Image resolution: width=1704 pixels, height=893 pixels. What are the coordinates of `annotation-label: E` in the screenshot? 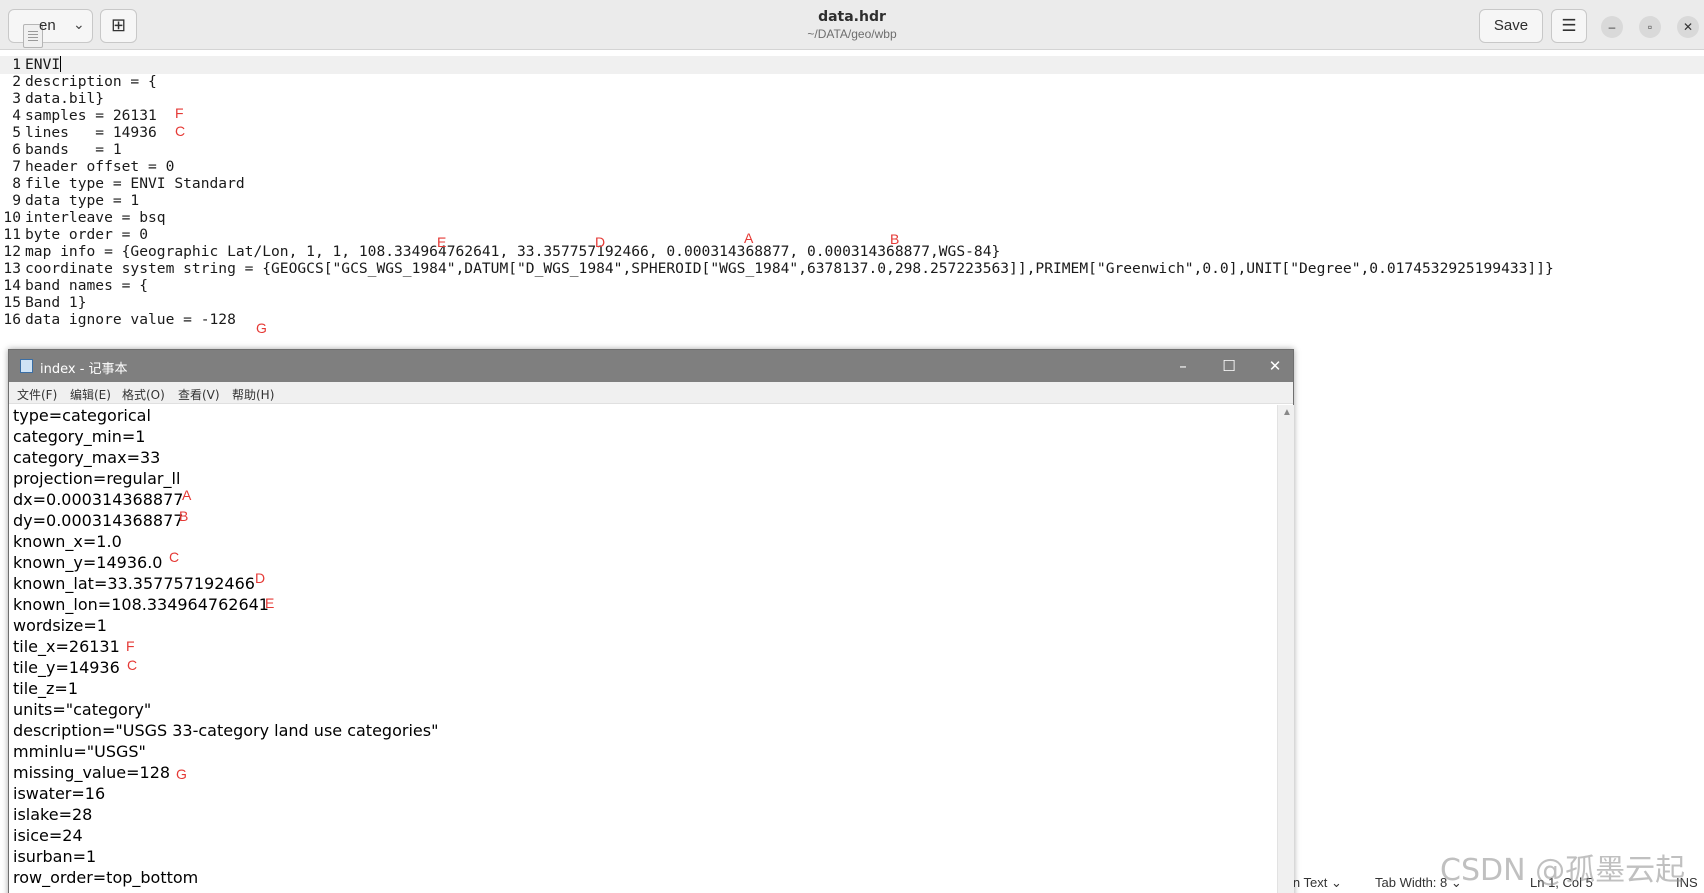 It's located at (442, 242).